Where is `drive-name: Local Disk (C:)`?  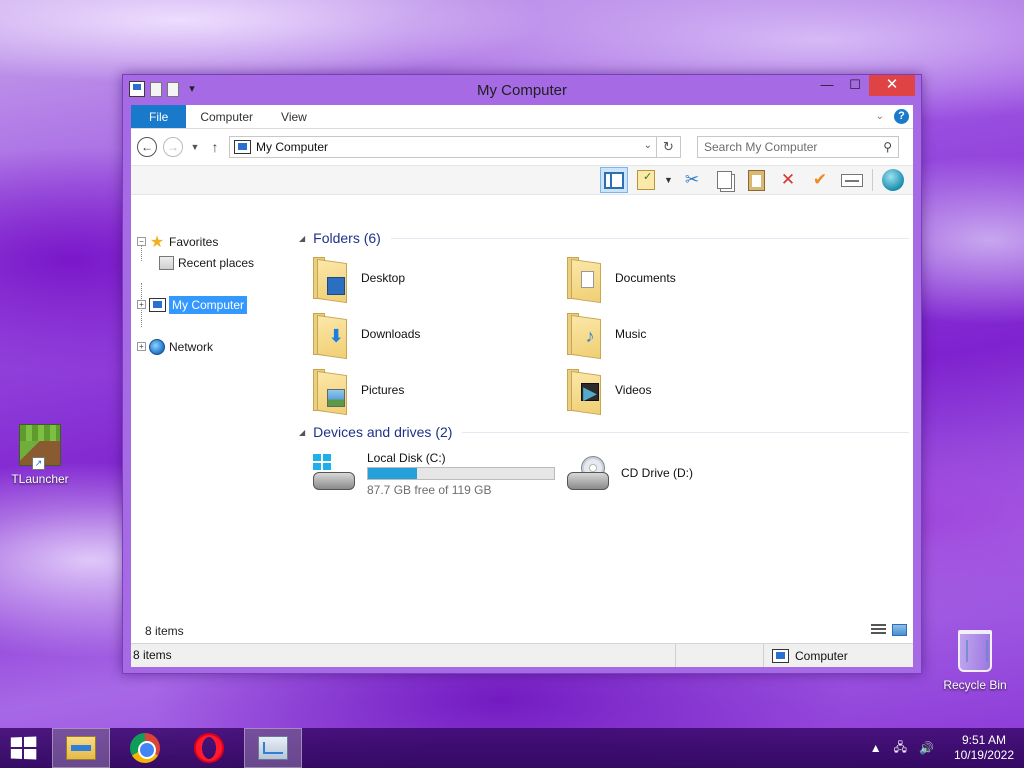 drive-name: Local Disk (C:) is located at coordinates (406, 458).